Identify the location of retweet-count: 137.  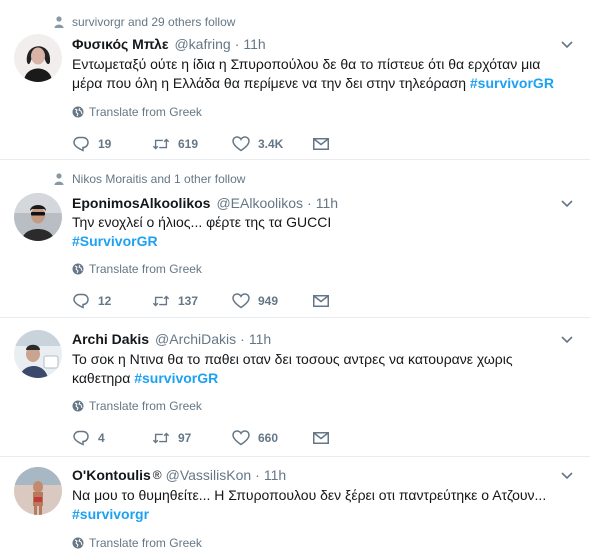
(188, 301).